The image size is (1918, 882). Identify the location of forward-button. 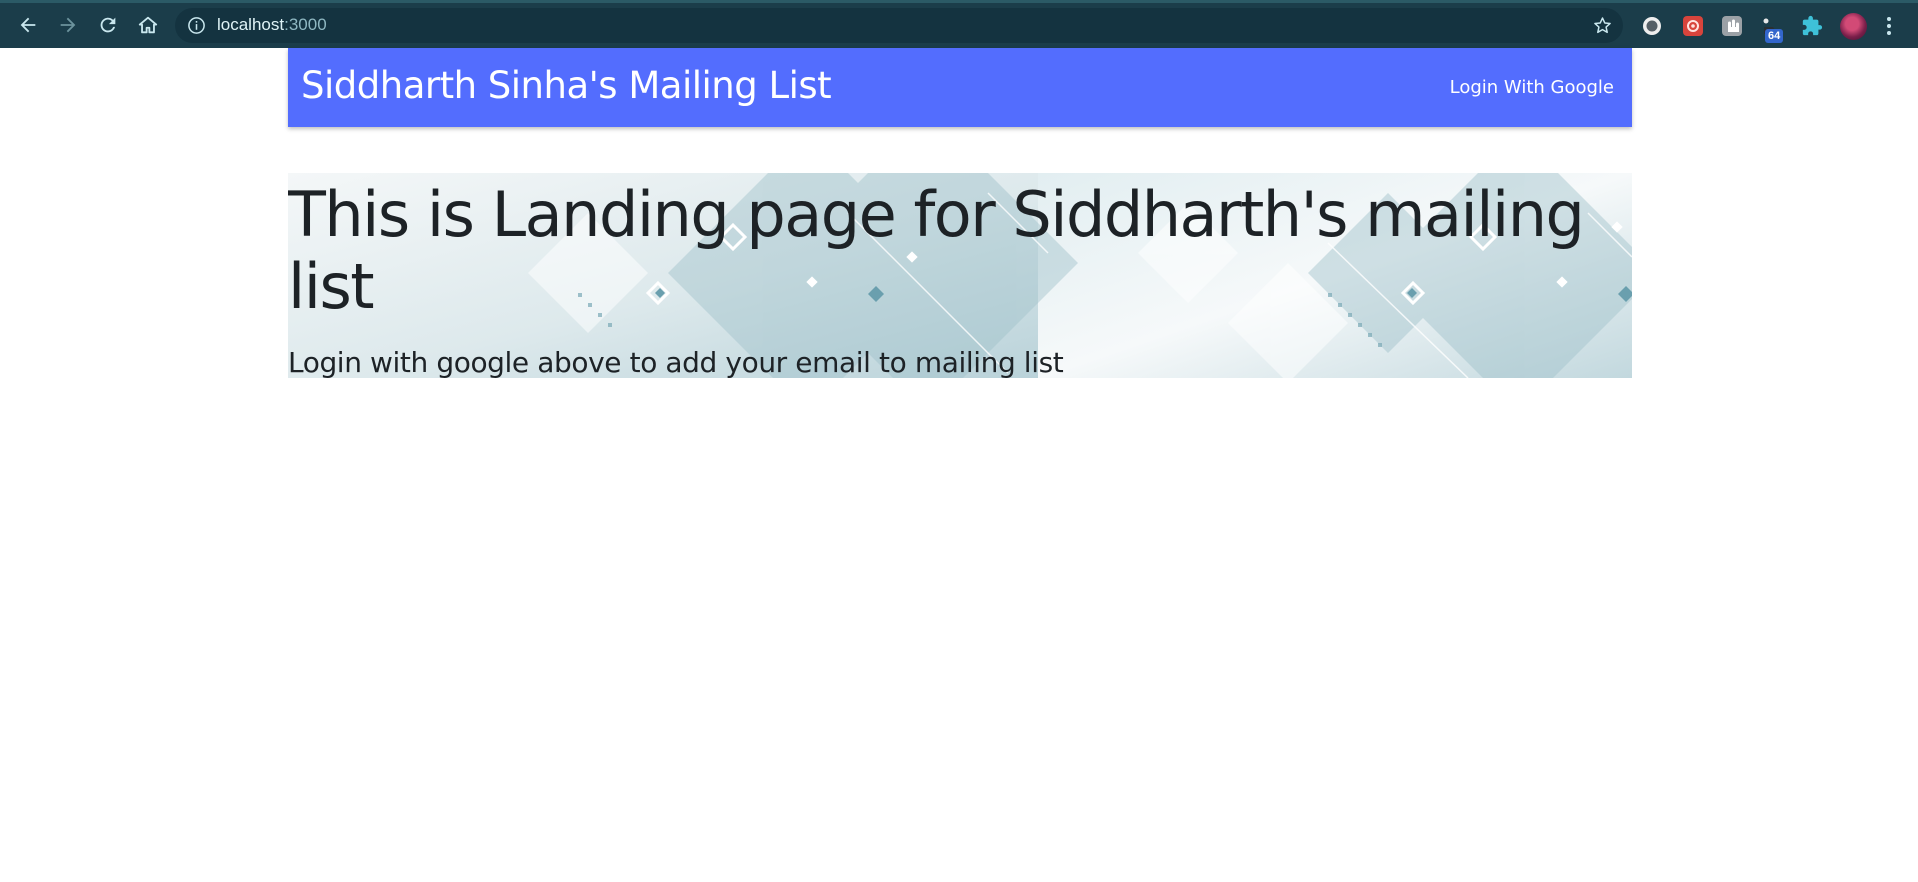
(68, 25).